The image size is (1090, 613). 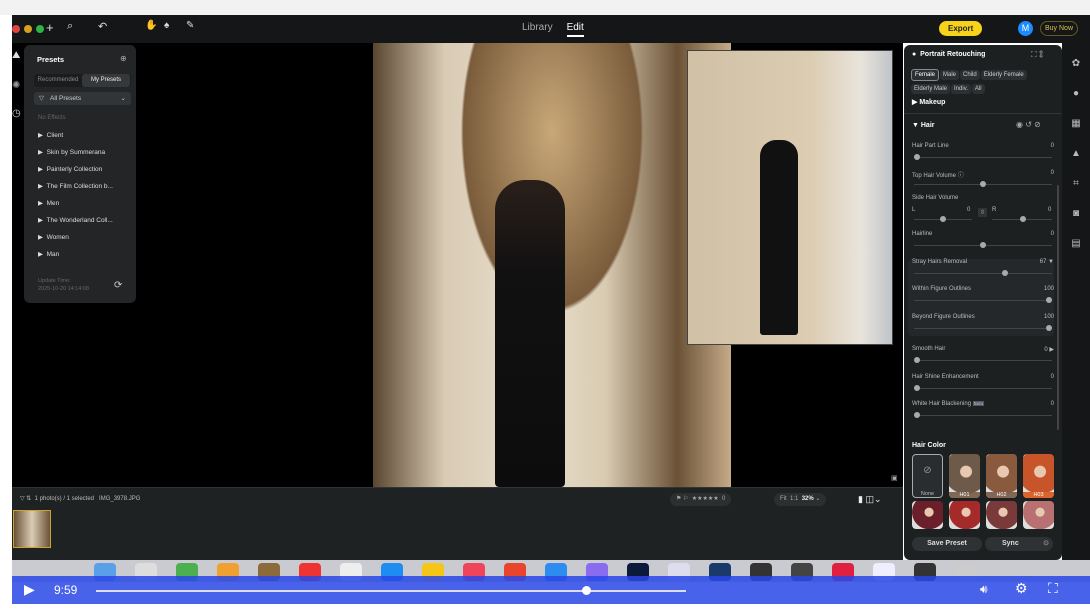 What do you see at coordinates (964, 476) in the screenshot?
I see `hair-color-swatch: H01` at bounding box center [964, 476].